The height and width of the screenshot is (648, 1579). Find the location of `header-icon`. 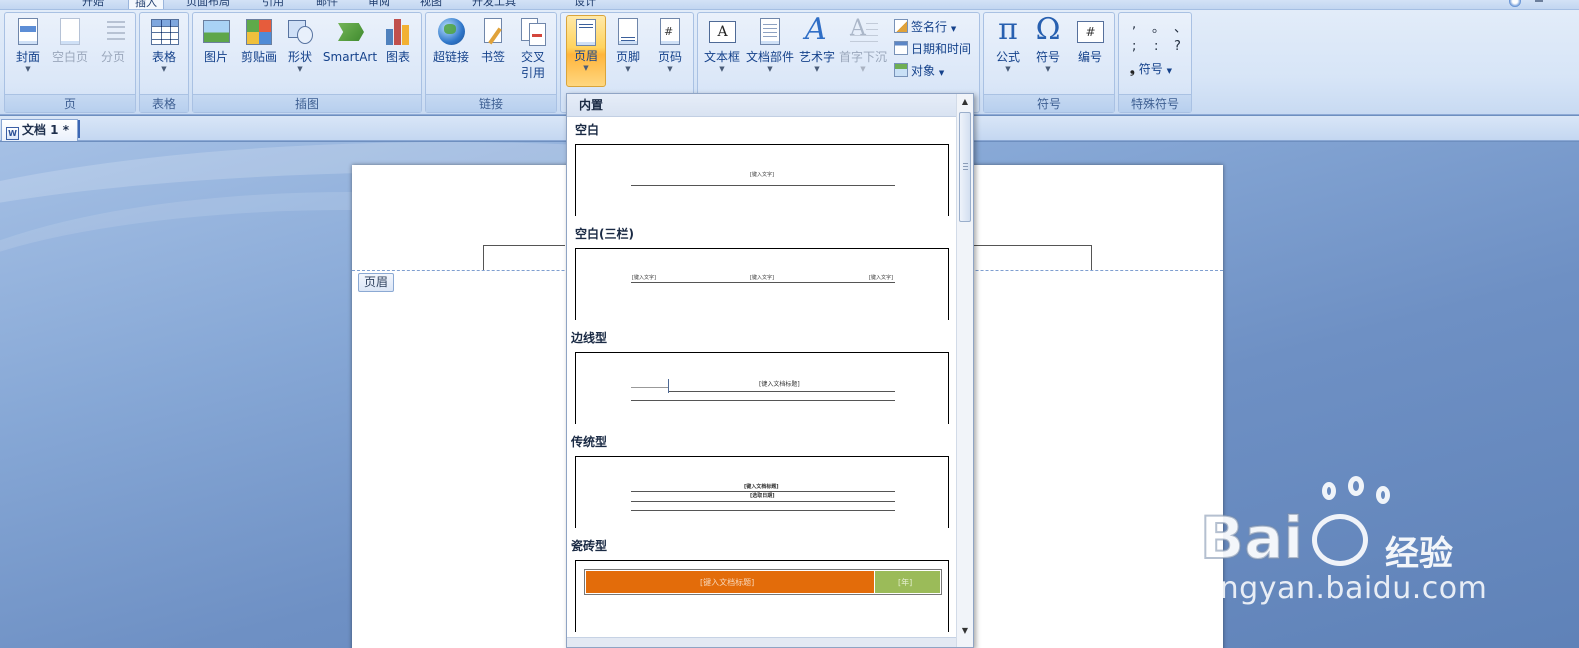

header-icon is located at coordinates (586, 31).